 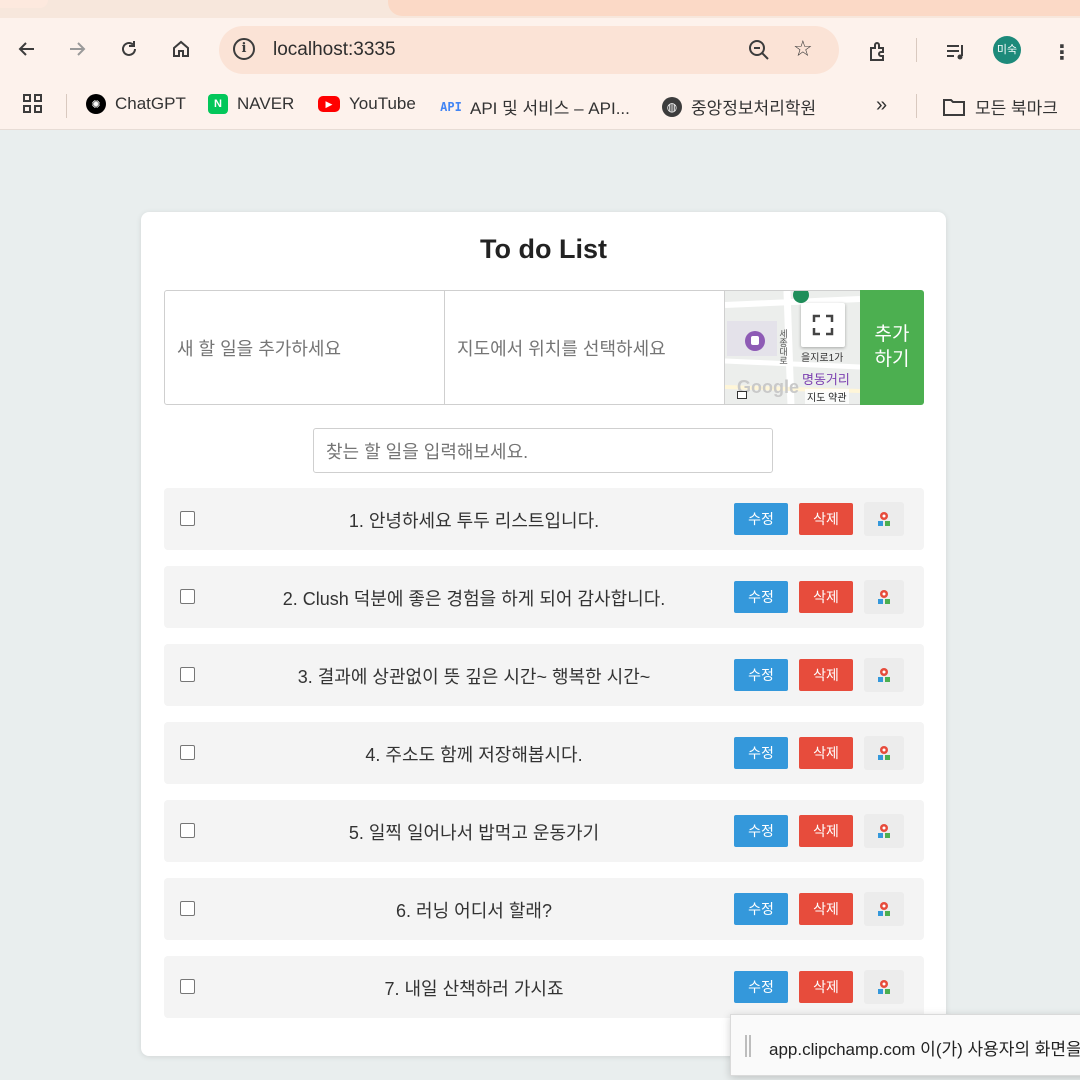 I want to click on bookmark-academy: ◍ 중앙정보처리학원, so click(x=739, y=106).